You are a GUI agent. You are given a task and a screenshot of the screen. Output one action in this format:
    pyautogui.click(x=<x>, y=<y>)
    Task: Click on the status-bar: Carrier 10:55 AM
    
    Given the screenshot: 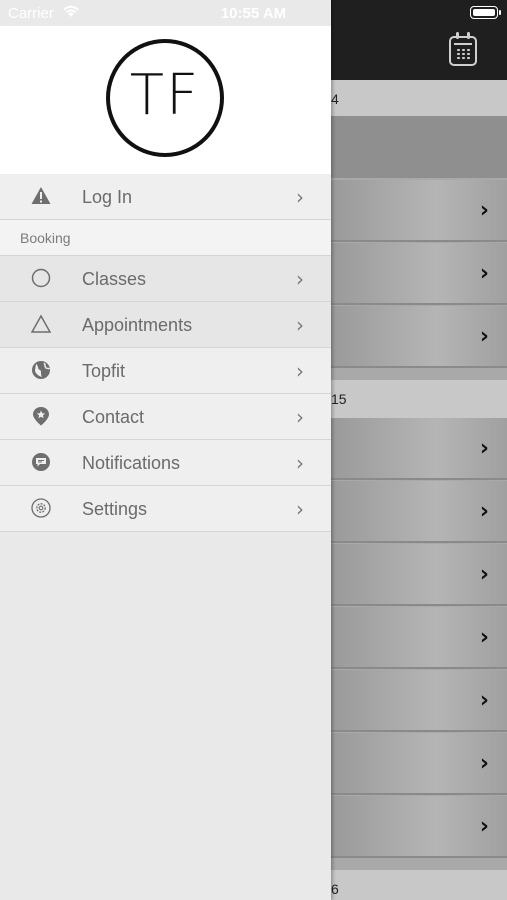 What is the action you would take?
    pyautogui.click(x=253, y=13)
    